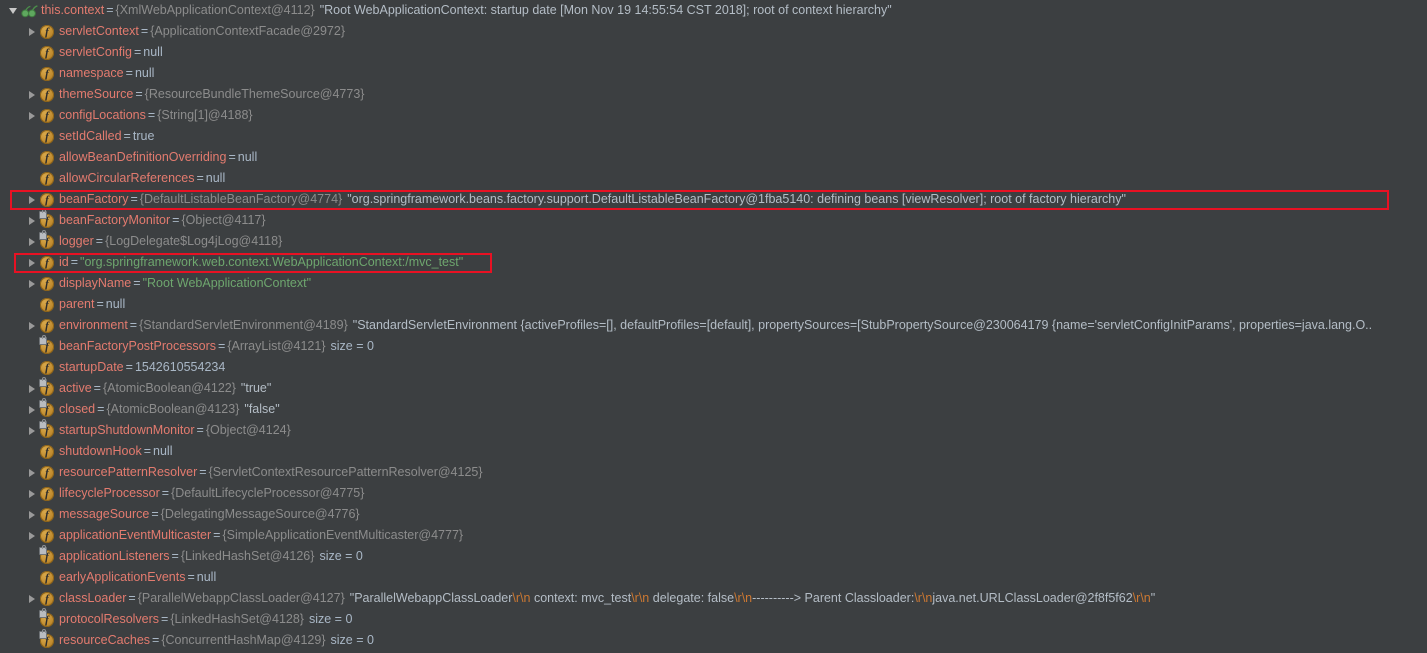 This screenshot has width=1427, height=653. I want to click on variable-row: startupShutdownMonitor={Object@4124}, so click(713, 430).